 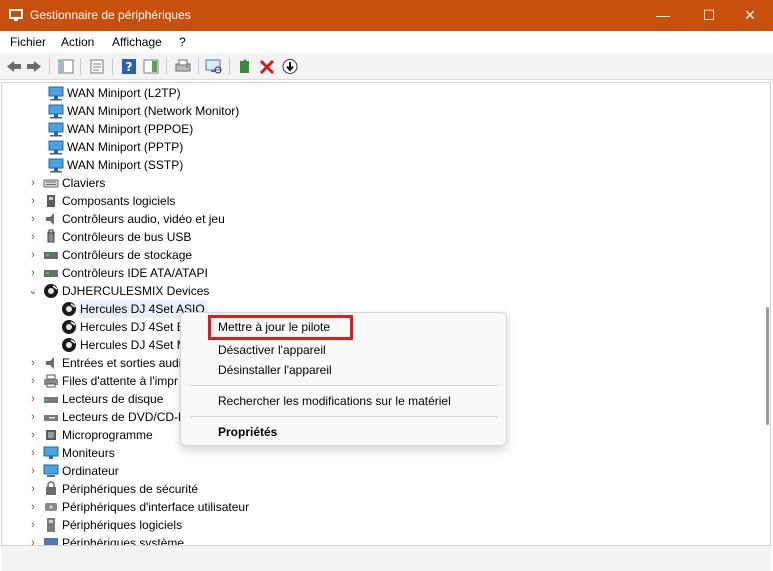 What do you see at coordinates (137, 42) in the screenshot?
I see `menu-affichage: Affichage` at bounding box center [137, 42].